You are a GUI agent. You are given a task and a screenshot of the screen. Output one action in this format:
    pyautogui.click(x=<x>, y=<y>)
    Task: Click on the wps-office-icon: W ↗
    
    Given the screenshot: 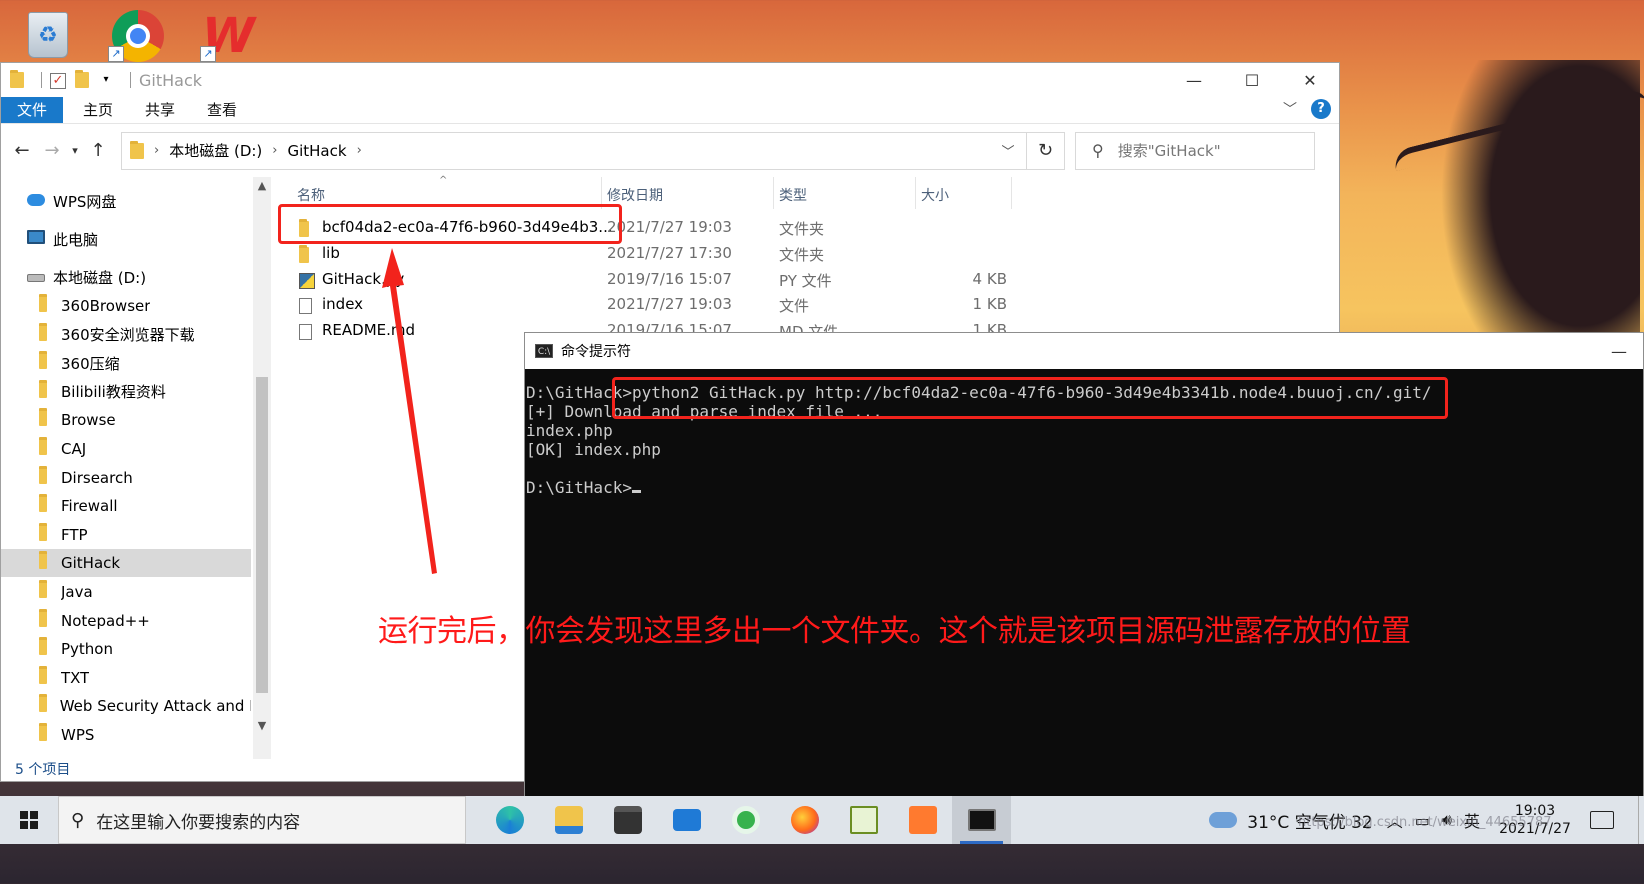 What is the action you would take?
    pyautogui.click(x=228, y=34)
    